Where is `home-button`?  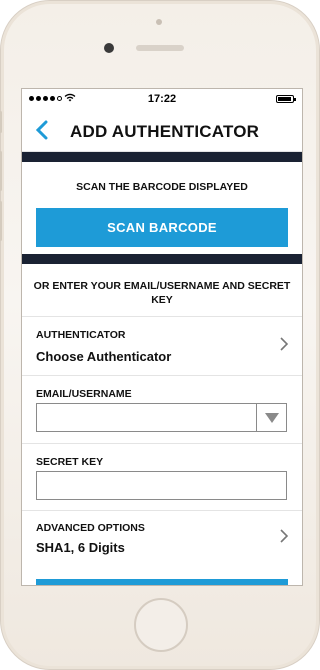 home-button is located at coordinates (161, 625).